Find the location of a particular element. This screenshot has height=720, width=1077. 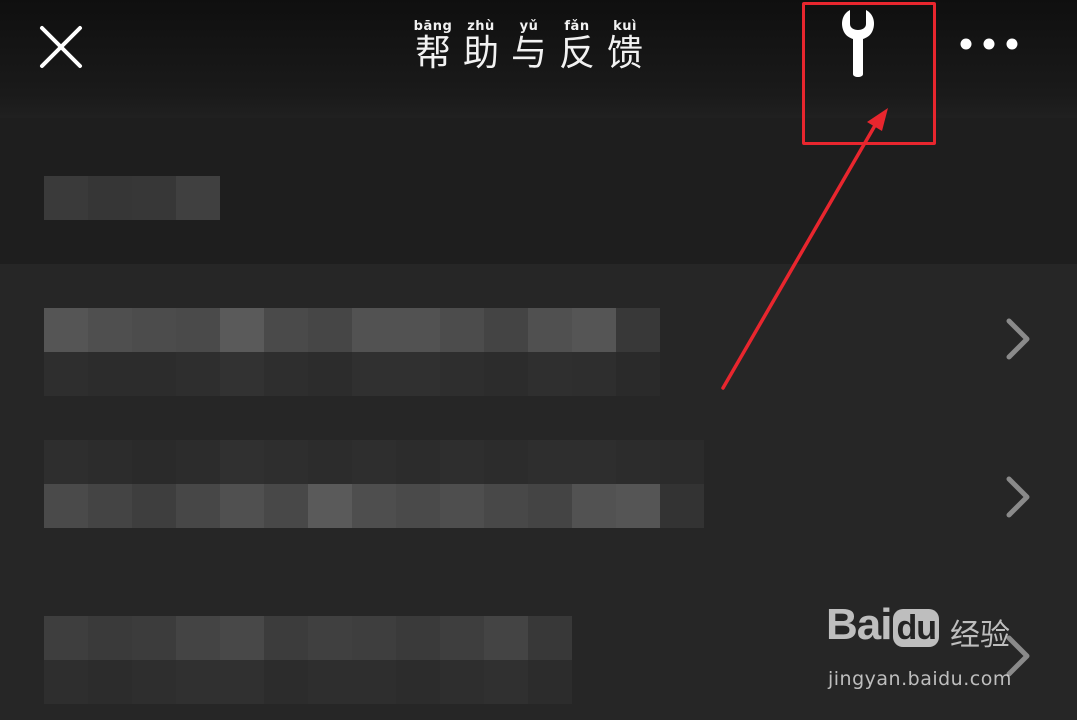

tools-button is located at coordinates (858, 43).